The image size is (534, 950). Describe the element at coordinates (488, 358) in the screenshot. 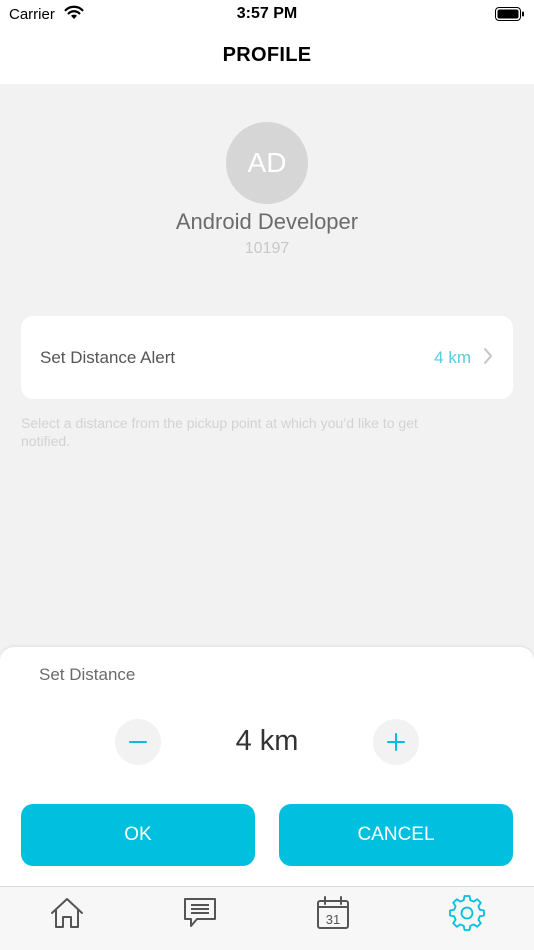

I see `chevron-right-icon` at that location.